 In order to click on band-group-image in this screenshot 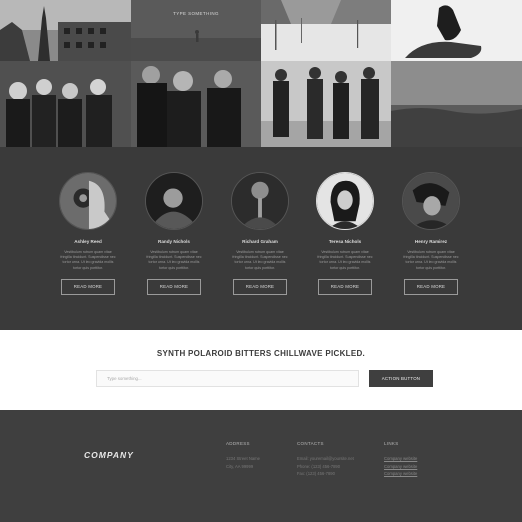, I will do `click(65, 104)`.